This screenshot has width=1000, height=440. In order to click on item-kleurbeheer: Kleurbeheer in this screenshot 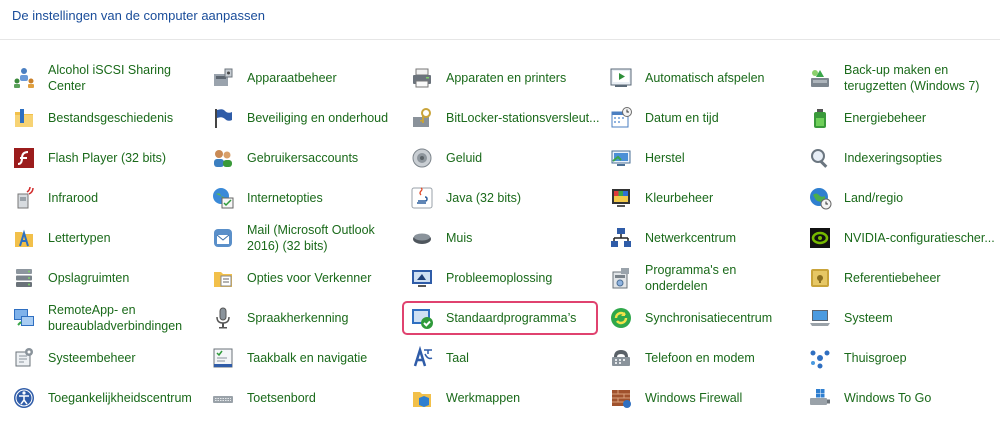, I will do `click(704, 198)`.